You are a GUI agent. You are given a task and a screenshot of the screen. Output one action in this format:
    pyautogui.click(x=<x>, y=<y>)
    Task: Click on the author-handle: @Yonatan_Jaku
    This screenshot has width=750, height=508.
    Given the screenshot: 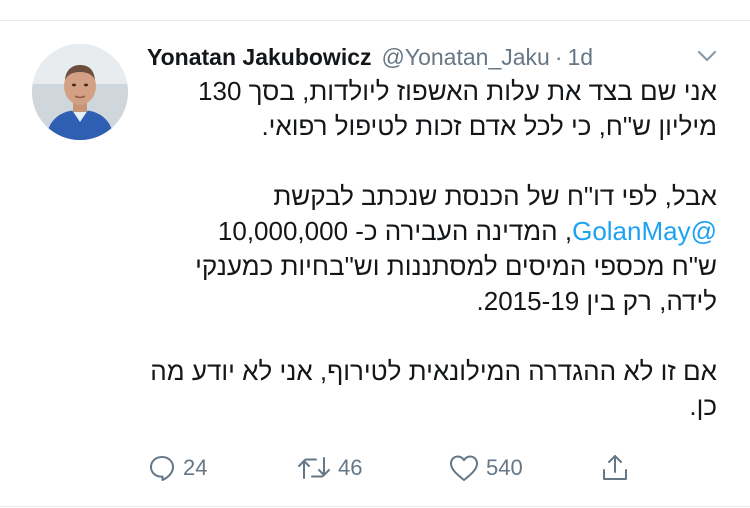 What is the action you would take?
    pyautogui.click(x=466, y=57)
    